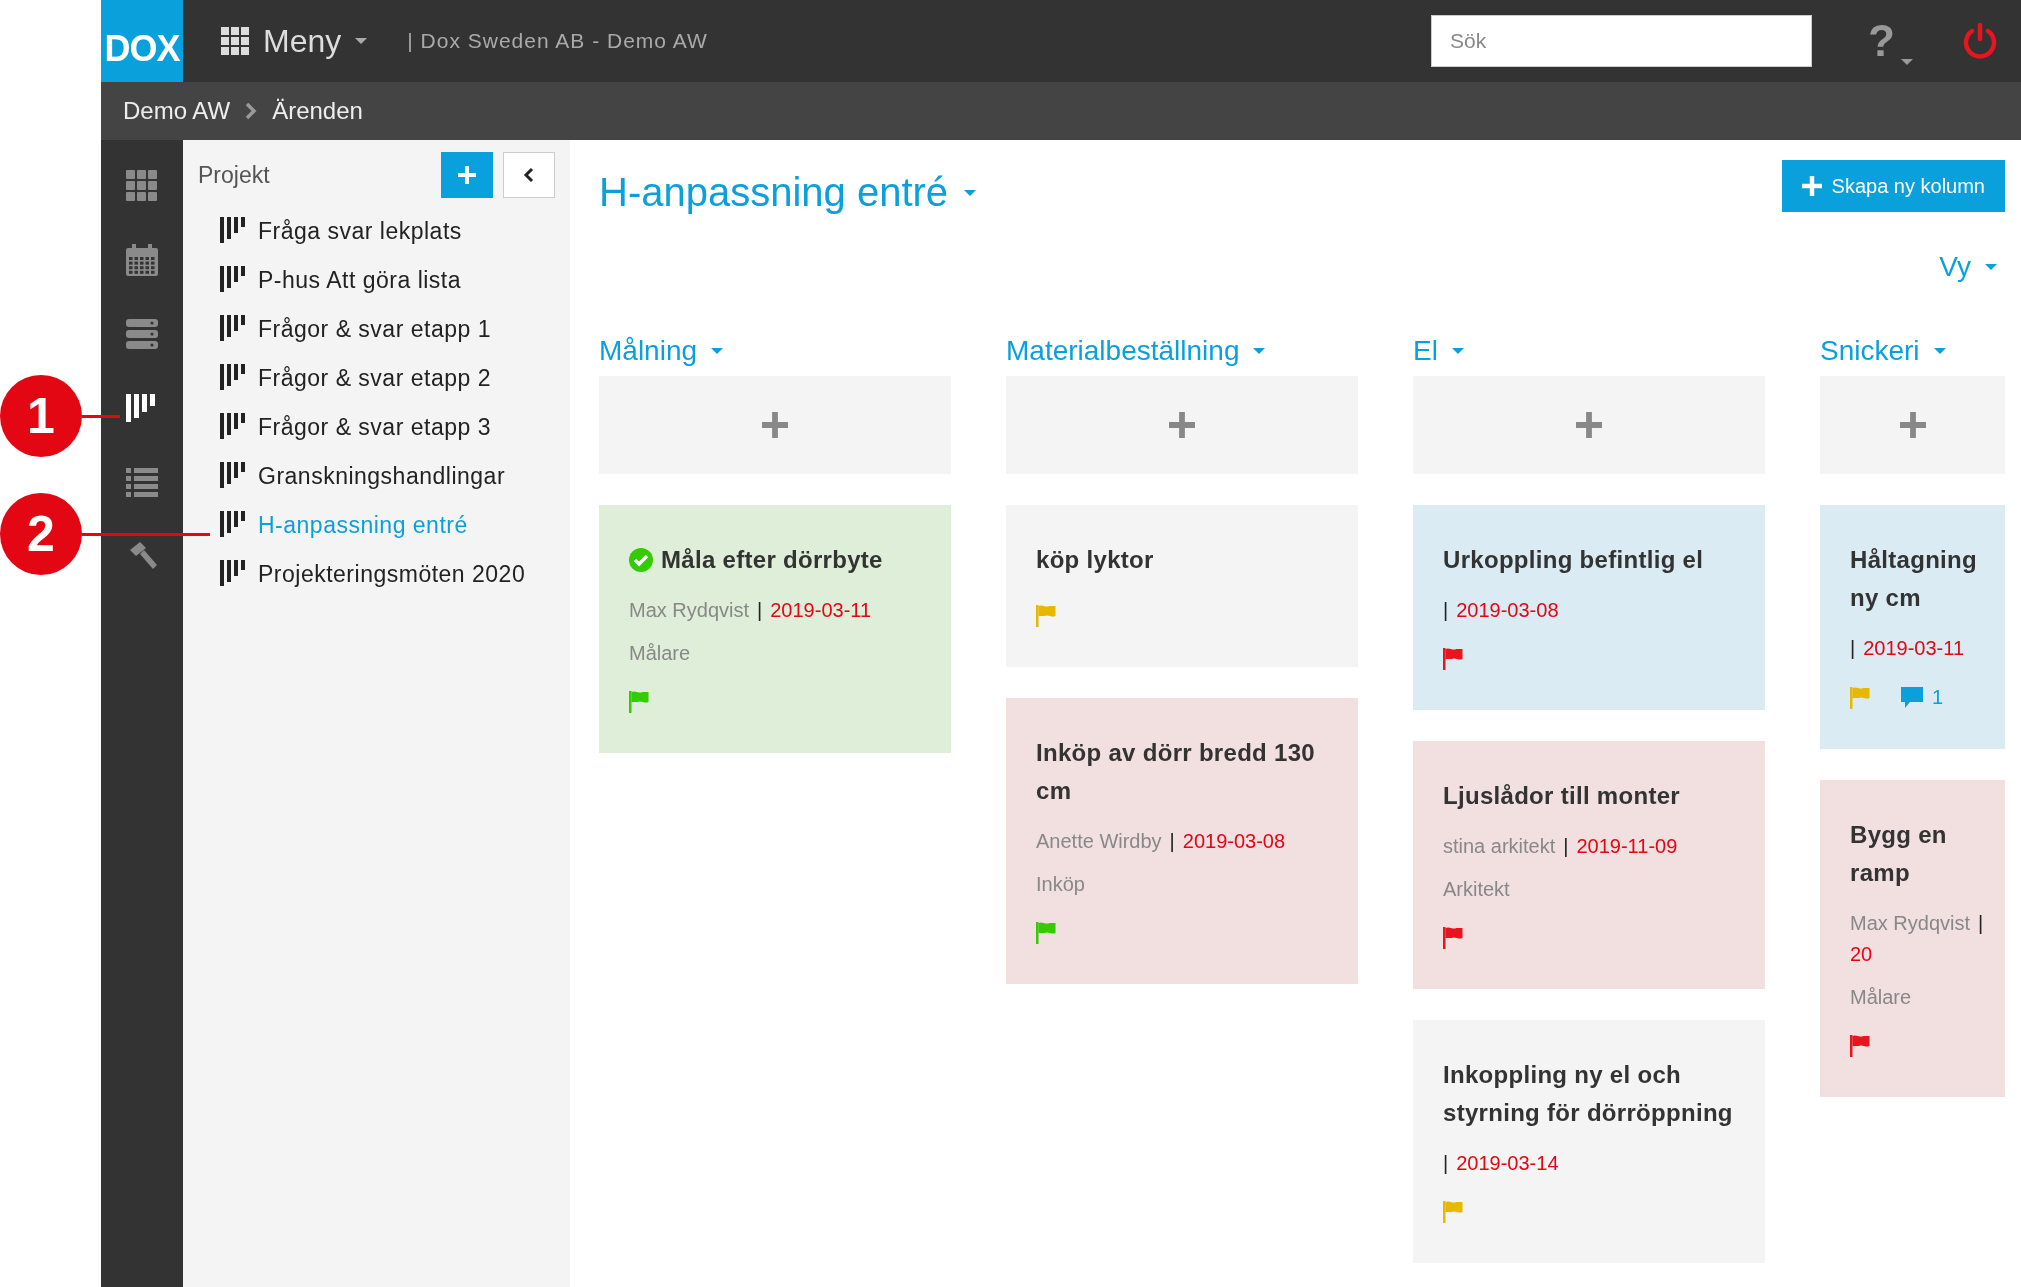  Describe the element at coordinates (1477, 889) in the screenshot. I see `role-label: Arkitekt` at that location.